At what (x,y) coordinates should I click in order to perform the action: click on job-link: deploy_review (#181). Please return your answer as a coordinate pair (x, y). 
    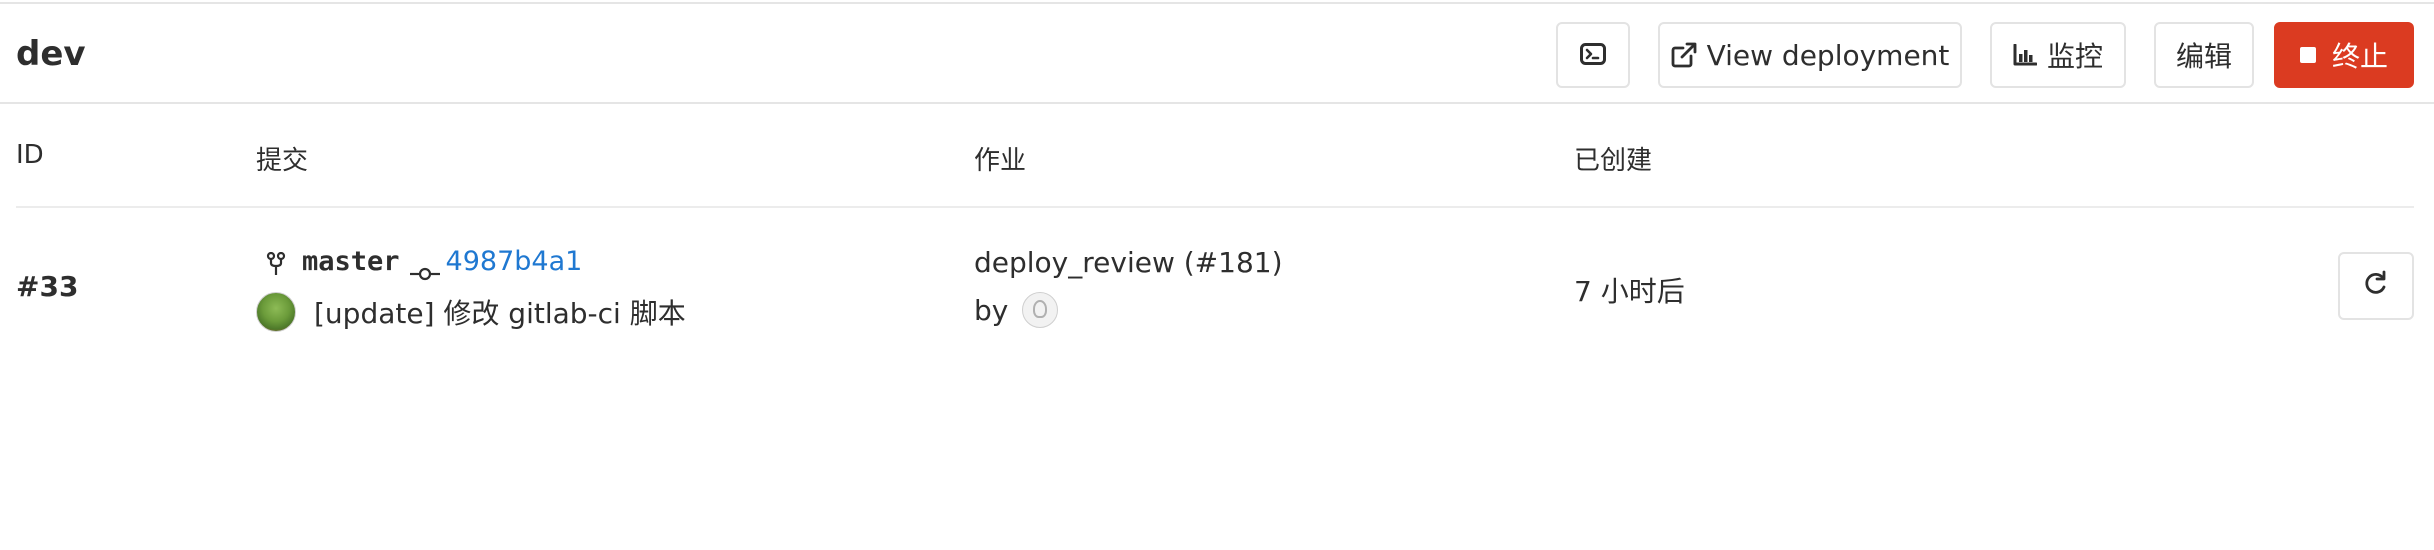
    Looking at the image, I should click on (1128, 262).